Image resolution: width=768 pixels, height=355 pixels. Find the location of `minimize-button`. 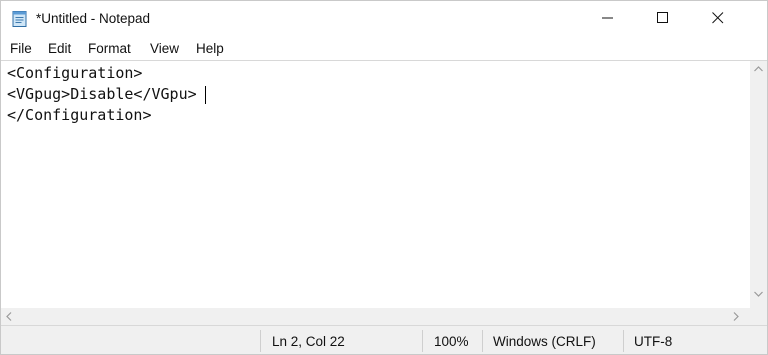

minimize-button is located at coordinates (608, 18).